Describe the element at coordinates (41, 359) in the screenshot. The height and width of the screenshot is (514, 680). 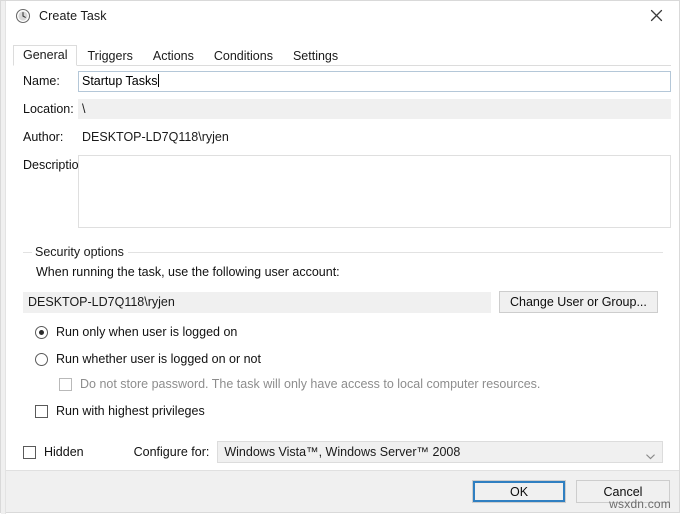
I see `radio-run-whether-logged-on` at that location.